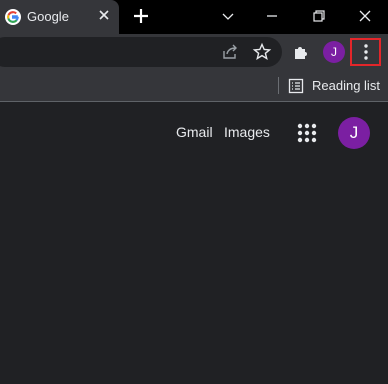 The image size is (388, 384). What do you see at coordinates (307, 133) in the screenshot?
I see `apps-grid-icon` at bounding box center [307, 133].